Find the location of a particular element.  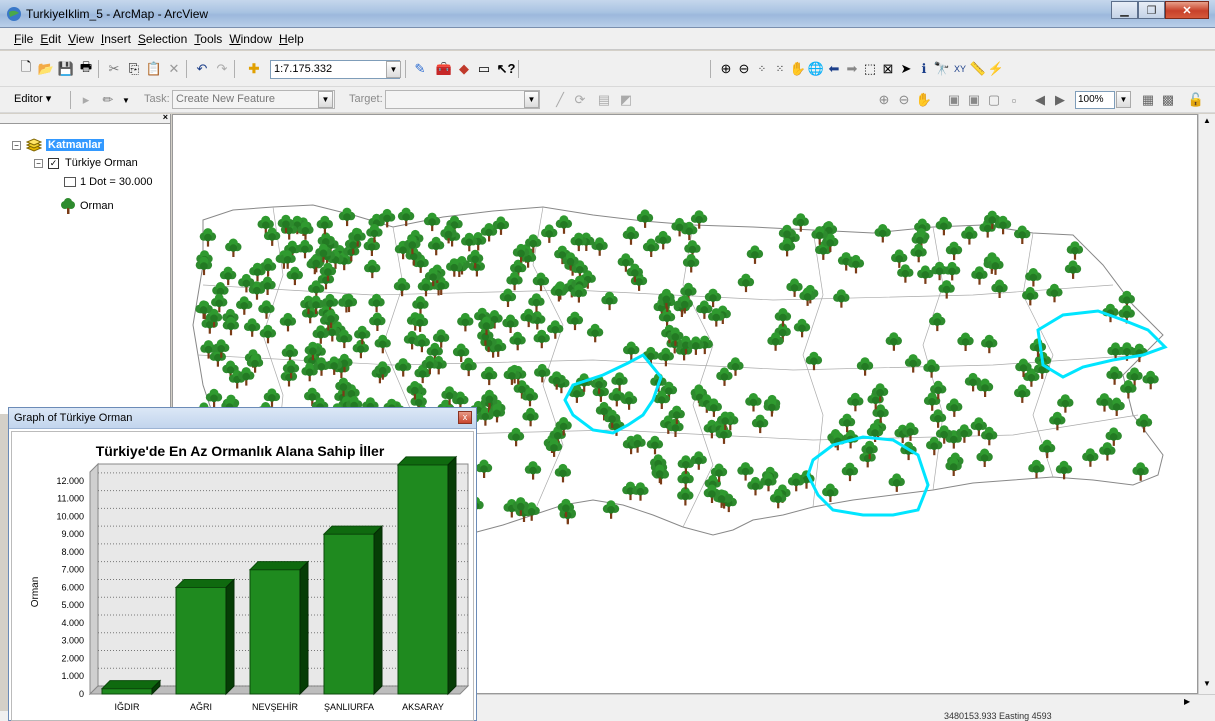

pan-hand-icon: ✋ is located at coordinates (798, 69).